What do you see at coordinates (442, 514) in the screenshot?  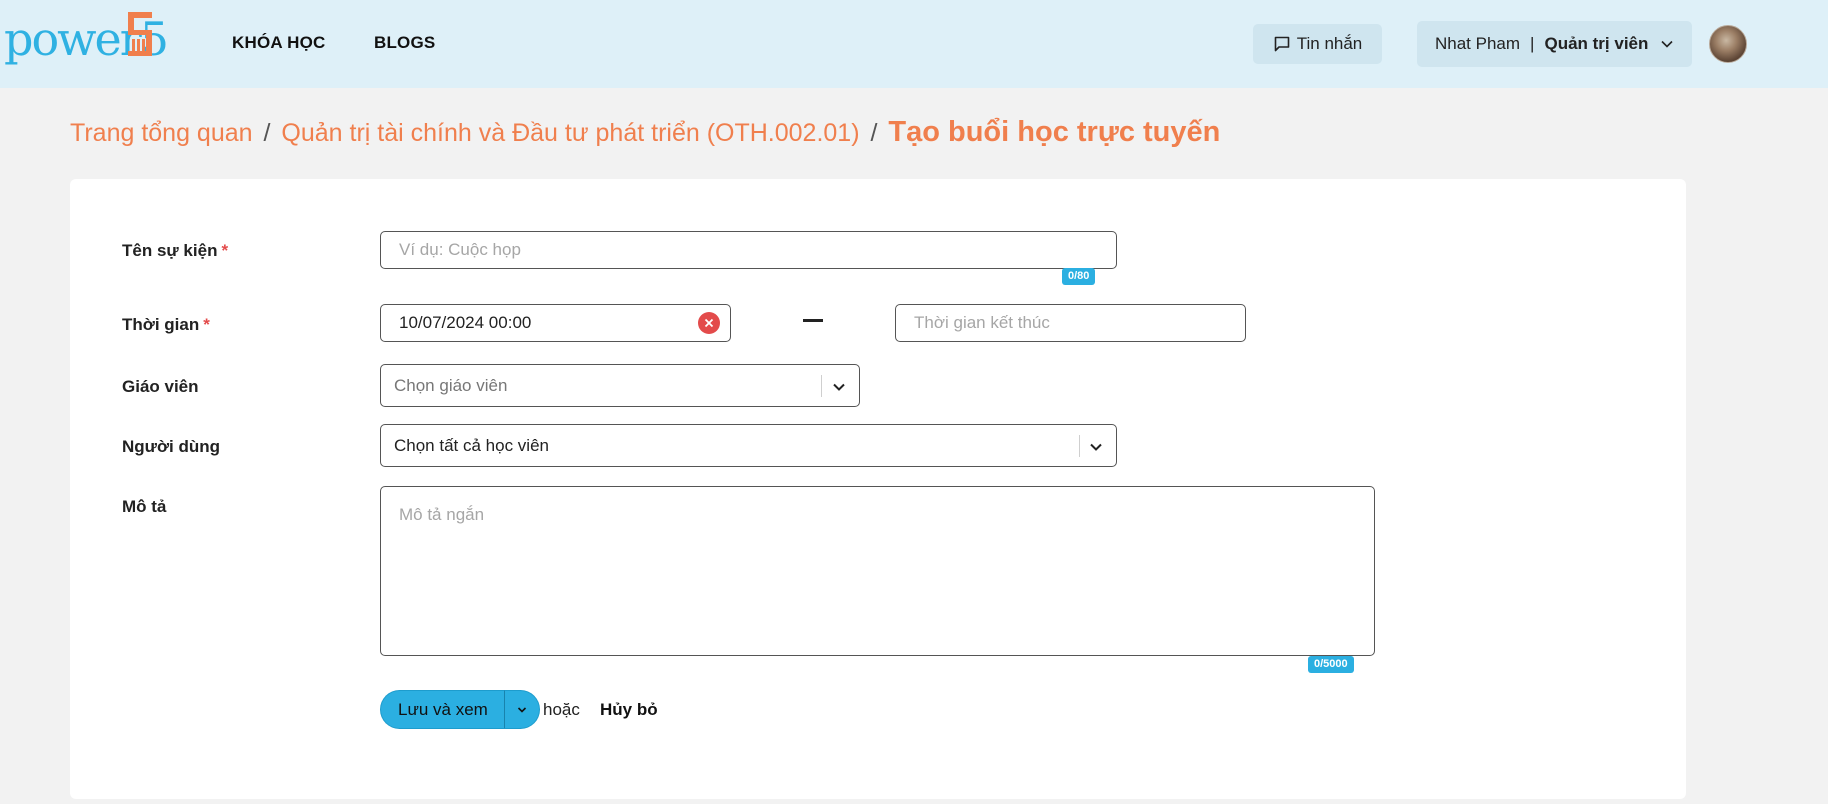 I see `description-placeholder: Mô tả ngắn` at bounding box center [442, 514].